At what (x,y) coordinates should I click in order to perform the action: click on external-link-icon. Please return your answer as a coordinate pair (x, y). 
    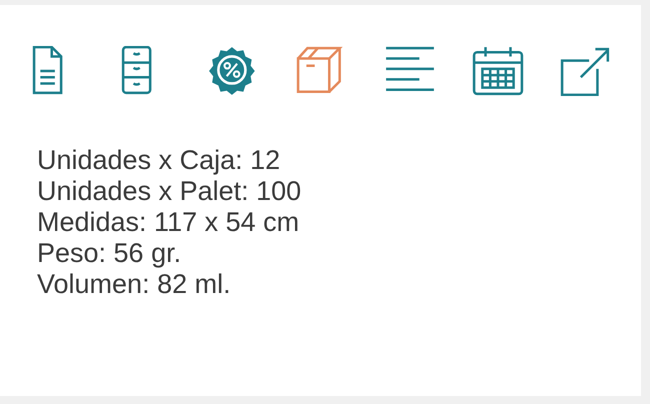
    Looking at the image, I should click on (586, 71).